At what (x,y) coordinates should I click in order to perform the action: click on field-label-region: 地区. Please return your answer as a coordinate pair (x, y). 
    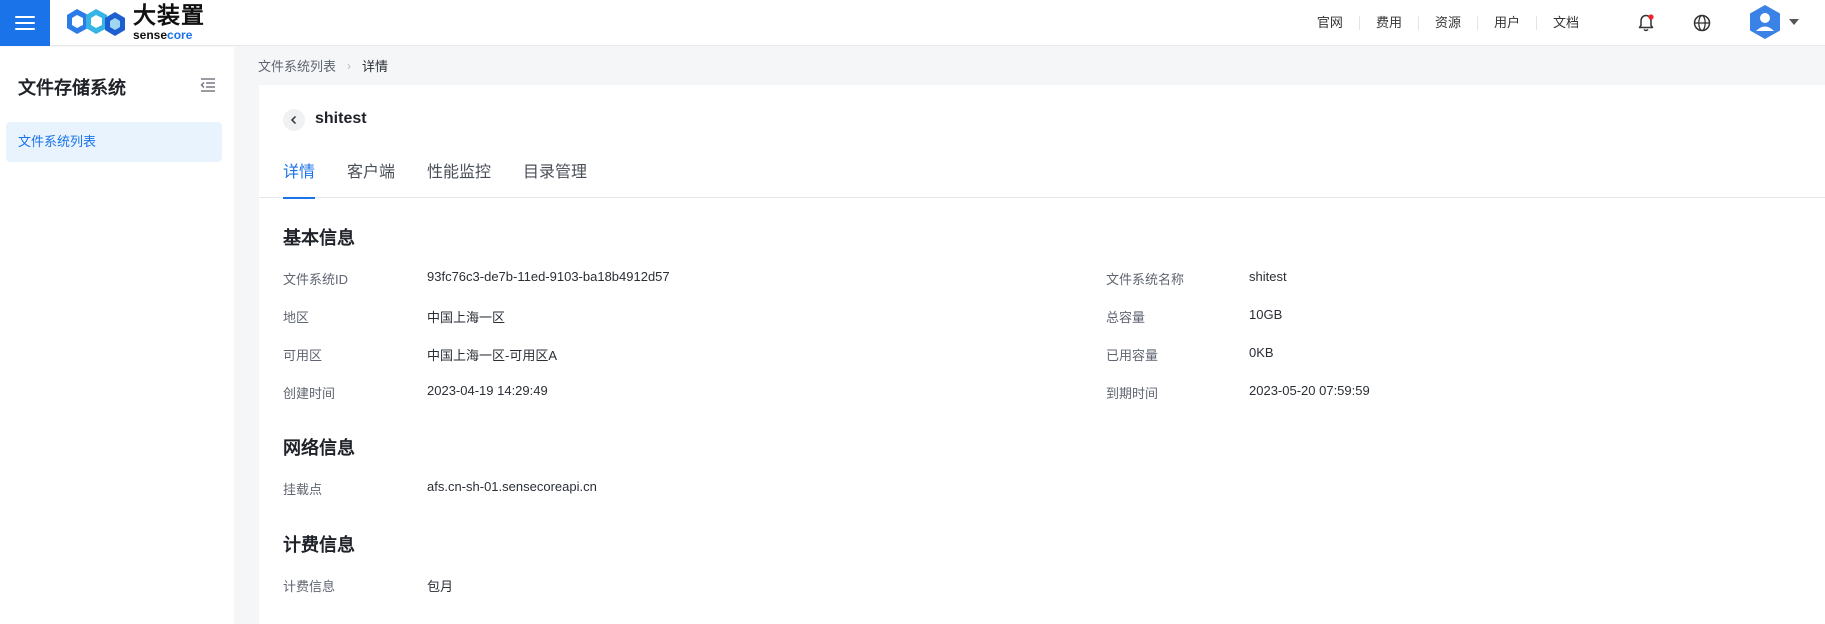
    Looking at the image, I should click on (296, 317).